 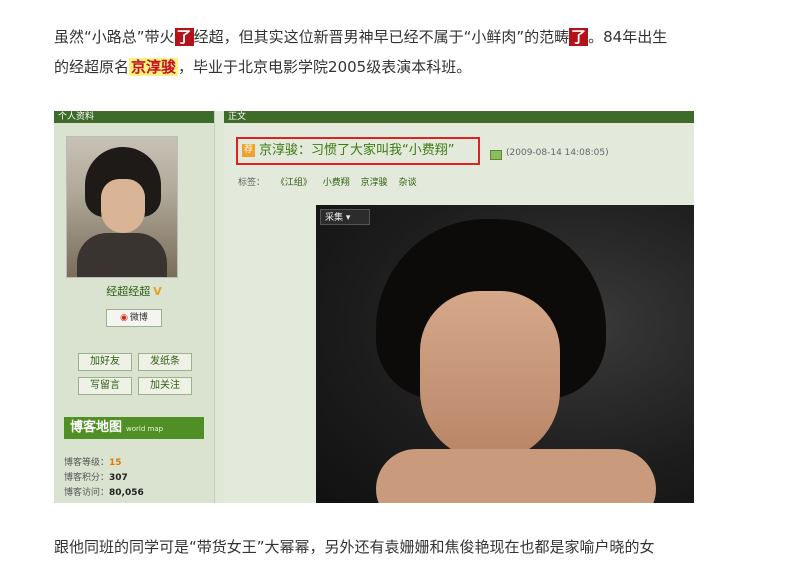 I want to click on send-note-button: 发纸条, so click(x=165, y=362).